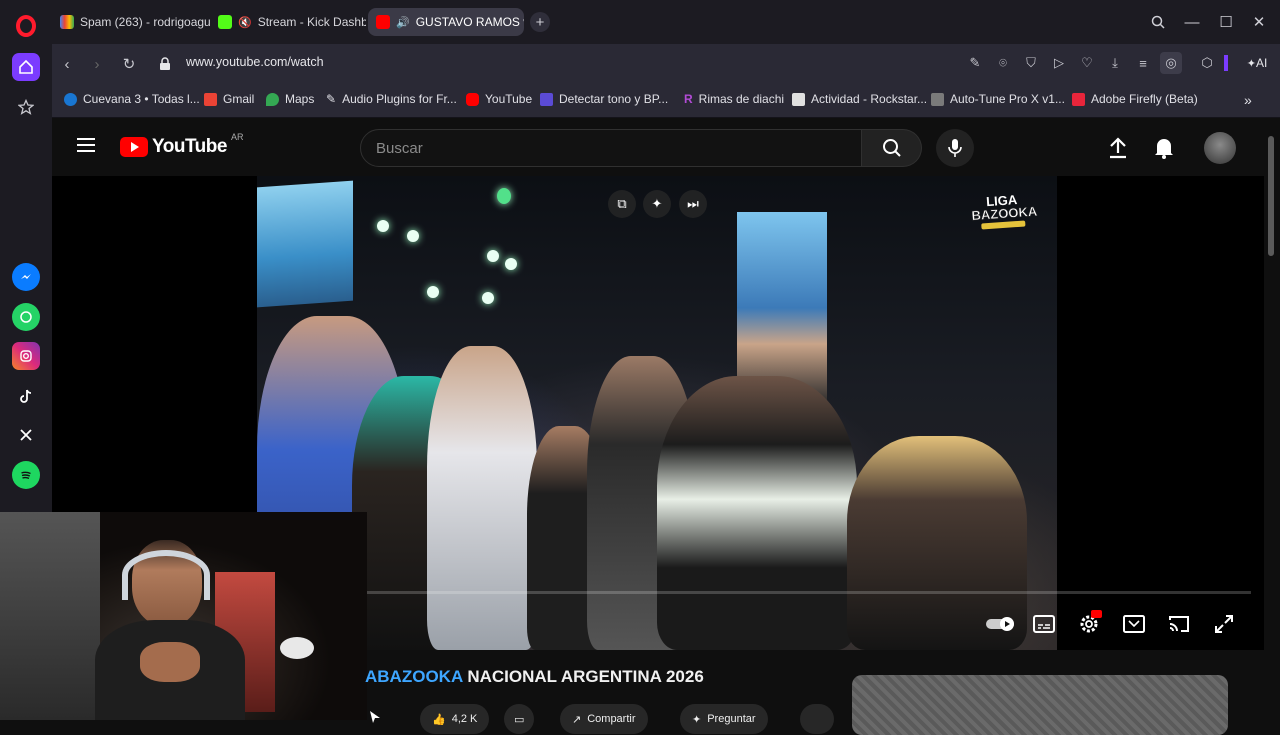  I want to click on bookmark-youtube: YouTube, so click(499, 99).